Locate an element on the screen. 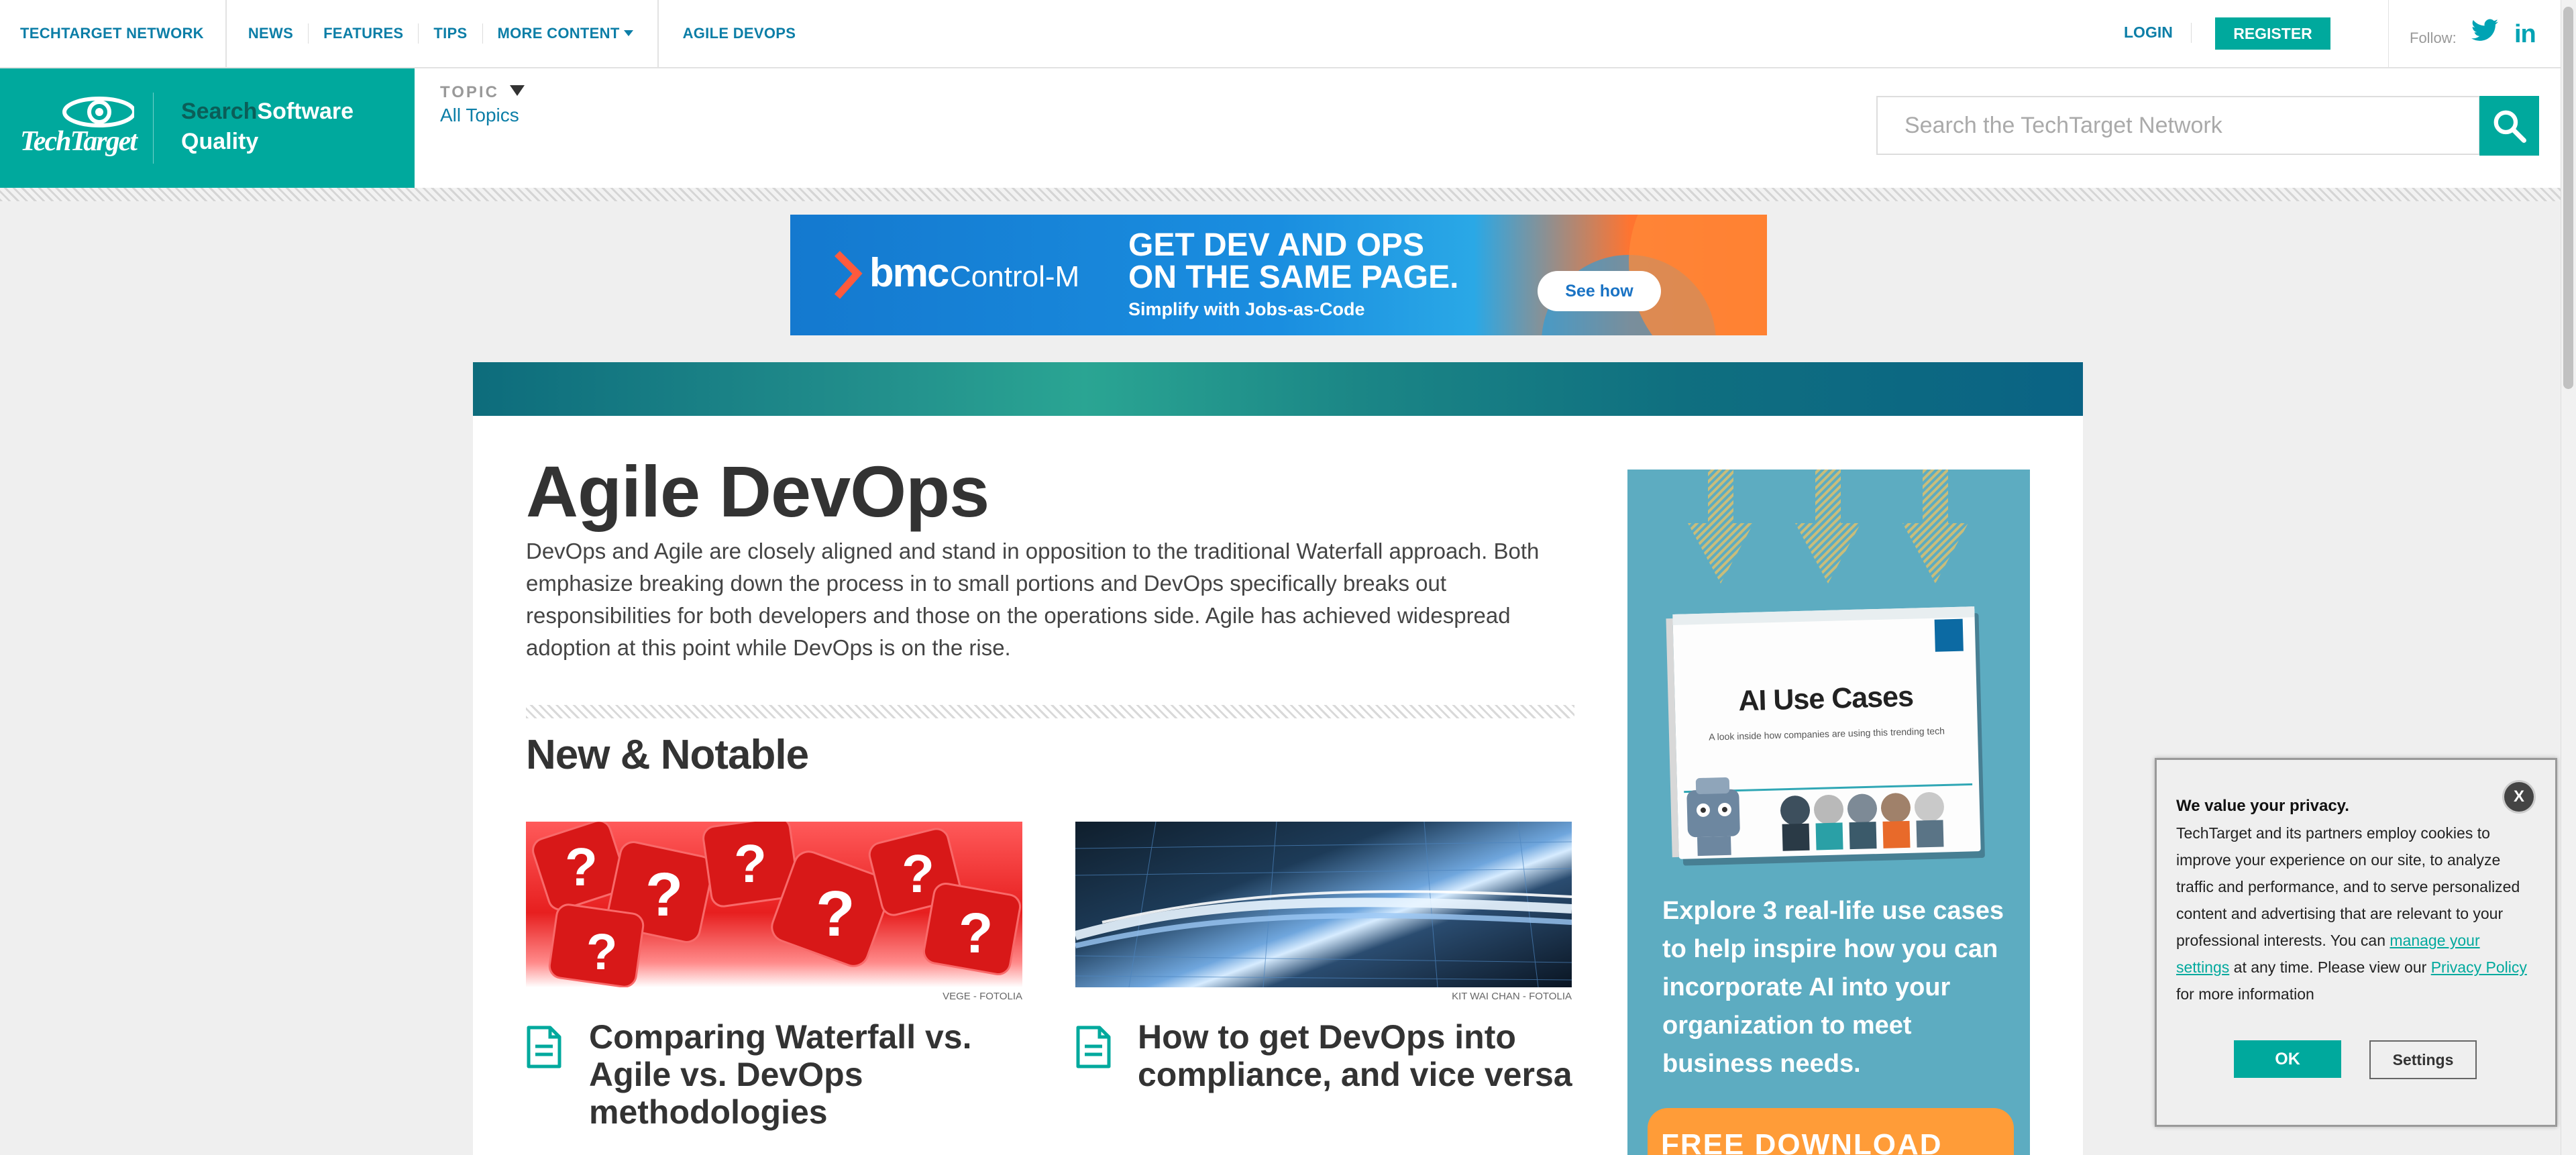 The height and width of the screenshot is (1155, 2576). image-credit: VEGE - FOTOLIA is located at coordinates (982, 997).